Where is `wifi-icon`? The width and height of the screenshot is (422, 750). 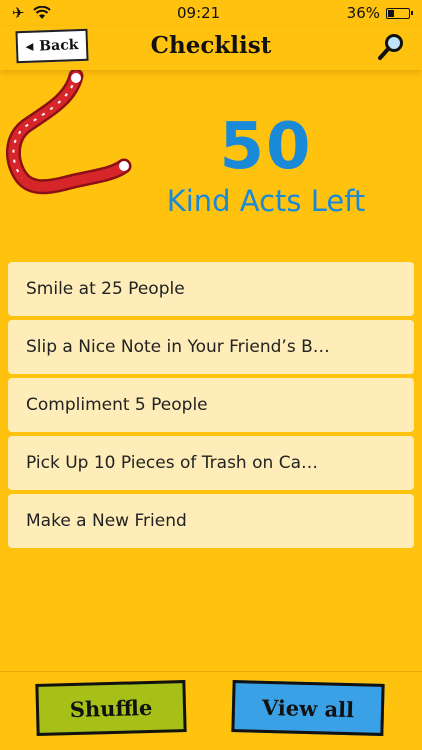 wifi-icon is located at coordinates (41, 12).